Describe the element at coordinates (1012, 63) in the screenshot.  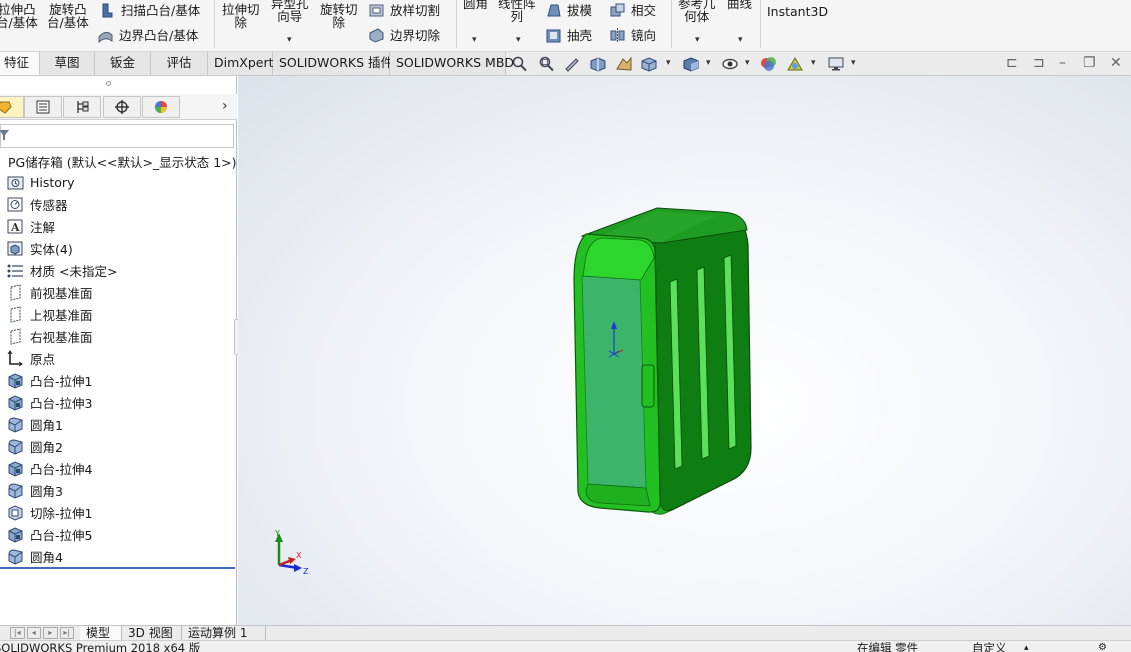
I see `tile-left-icon: ⊏` at that location.